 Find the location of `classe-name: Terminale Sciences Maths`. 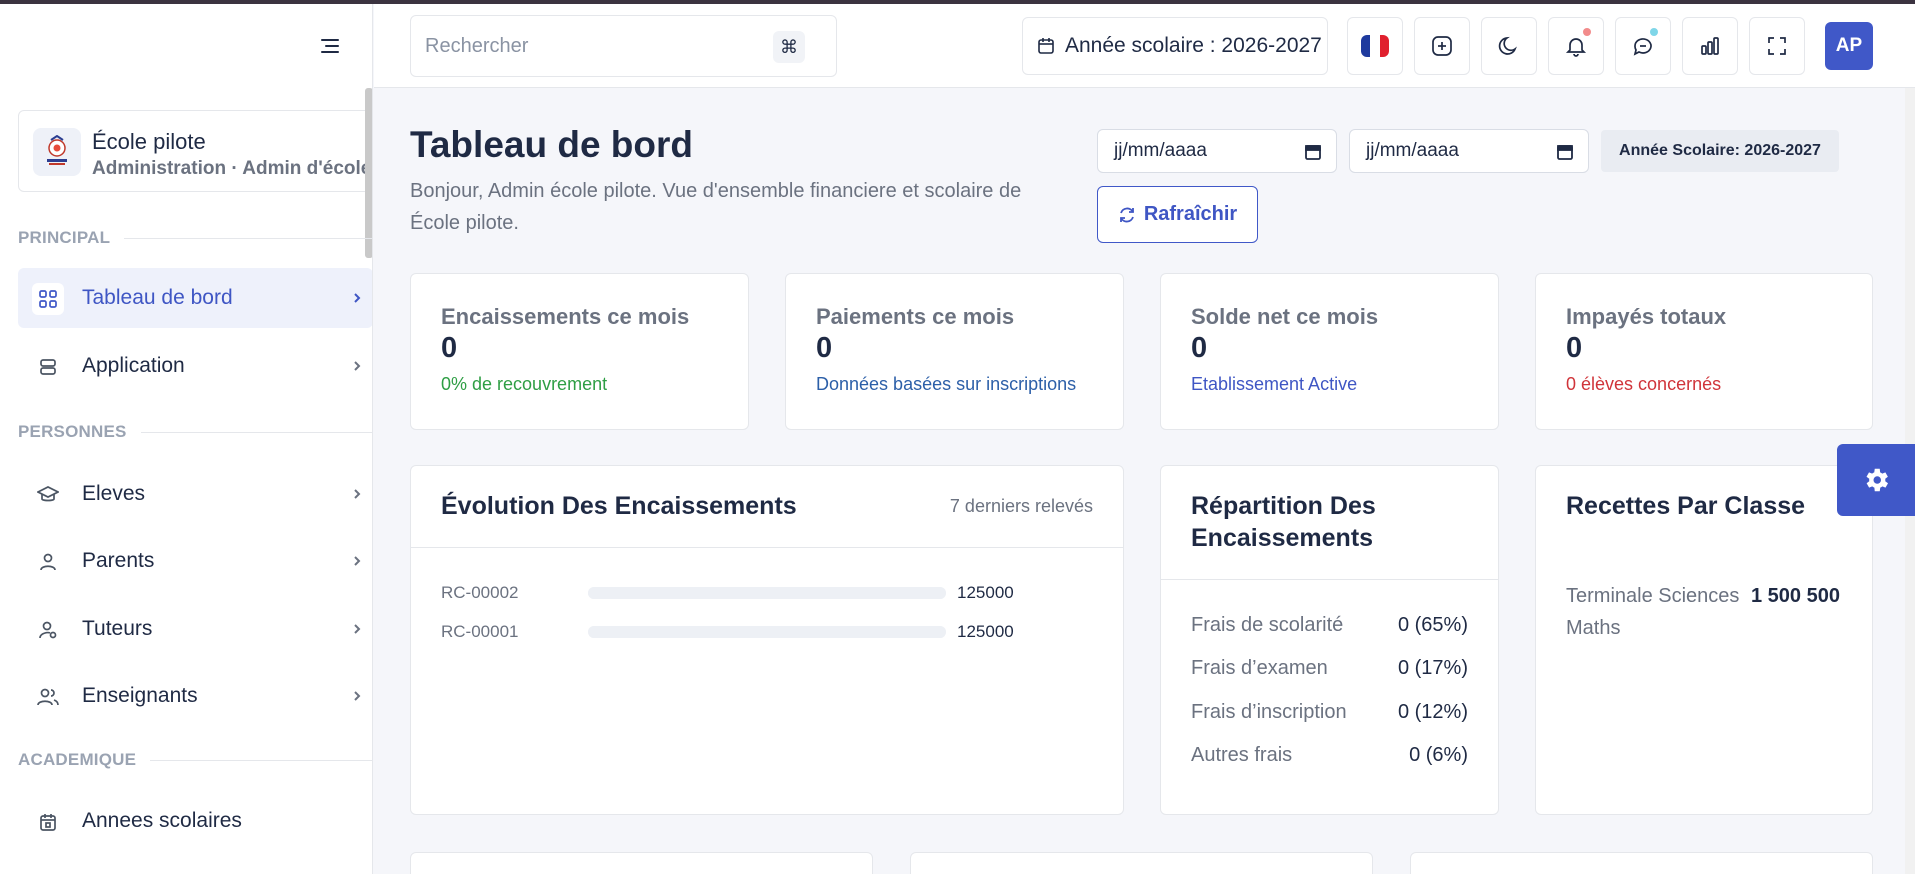

classe-name: Terminale Sciences Maths is located at coordinates (1653, 612).